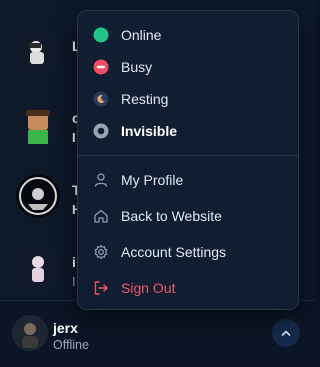 The width and height of the screenshot is (320, 367). I want to click on account-settings-label: Account Settings, so click(174, 252).